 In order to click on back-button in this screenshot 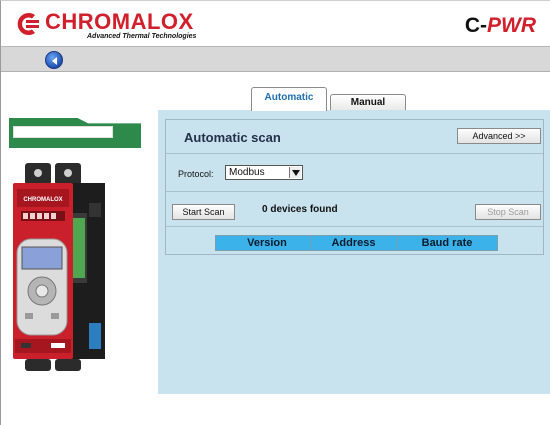, I will do `click(54, 60)`.